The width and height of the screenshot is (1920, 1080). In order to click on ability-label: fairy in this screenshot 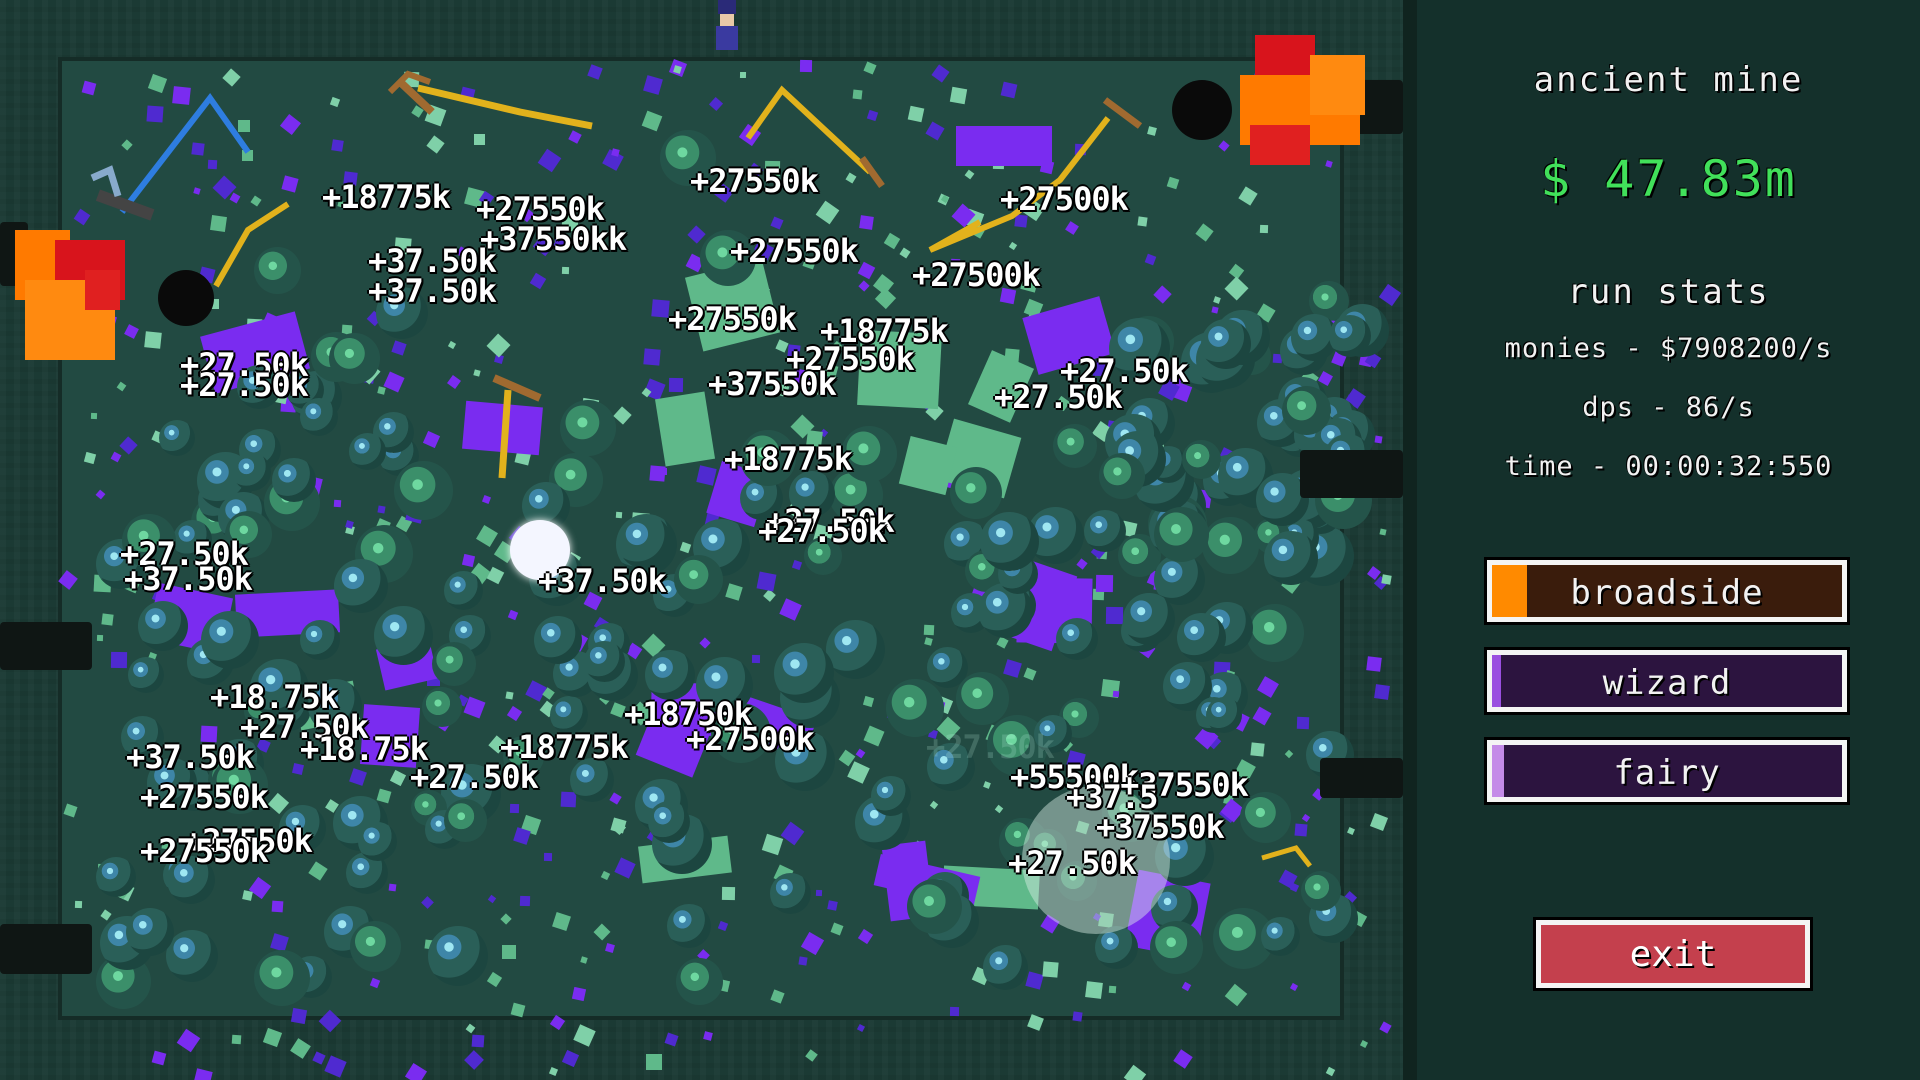, I will do `click(1667, 773)`.